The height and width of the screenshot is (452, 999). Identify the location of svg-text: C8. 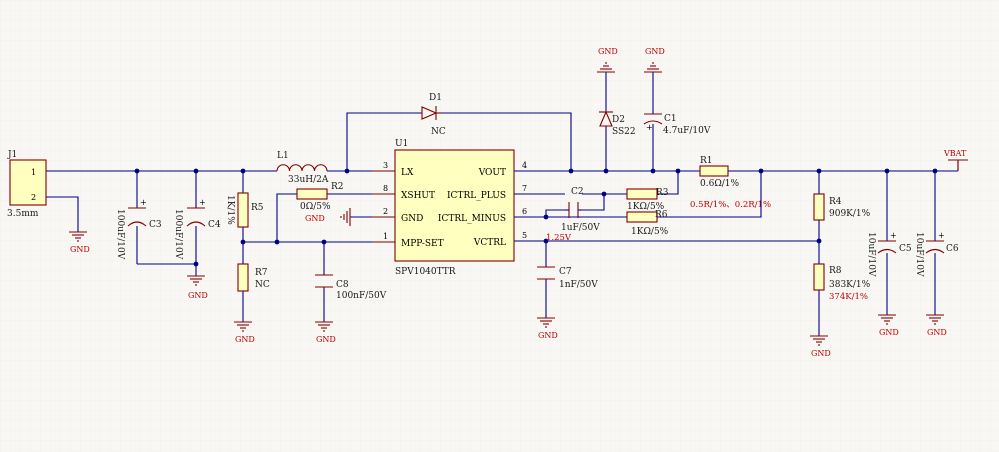
(342, 285).